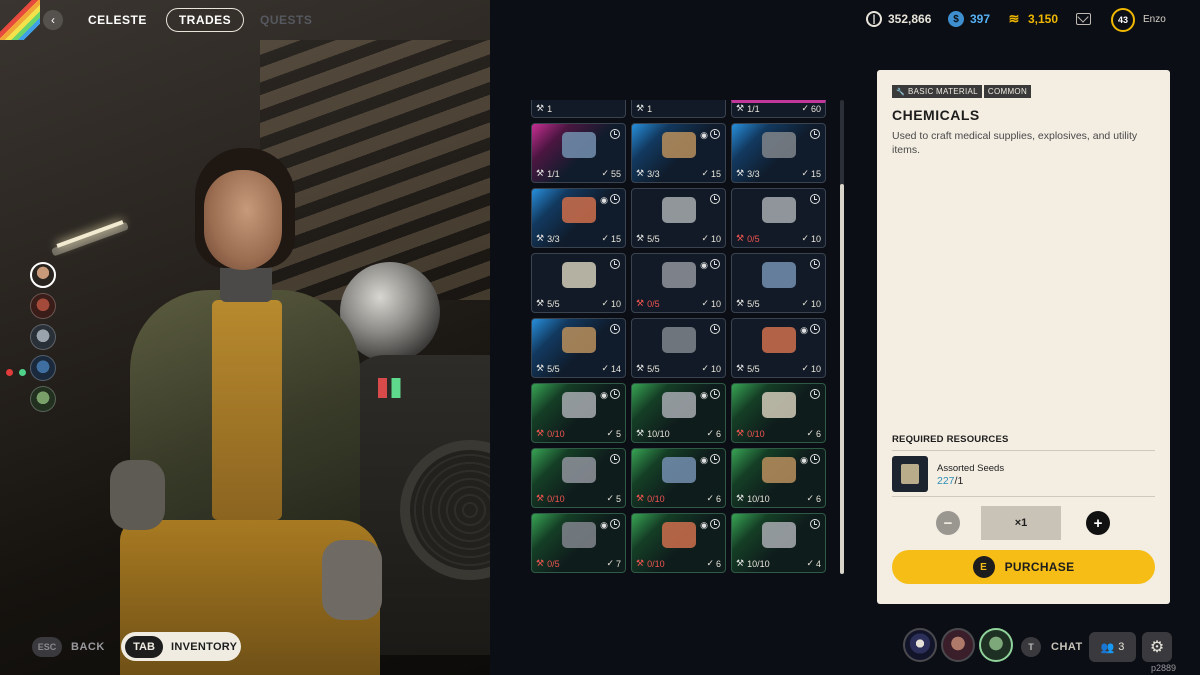 The image size is (1200, 675). What do you see at coordinates (815, 368) in the screenshot?
I see `price-value: 10` at bounding box center [815, 368].